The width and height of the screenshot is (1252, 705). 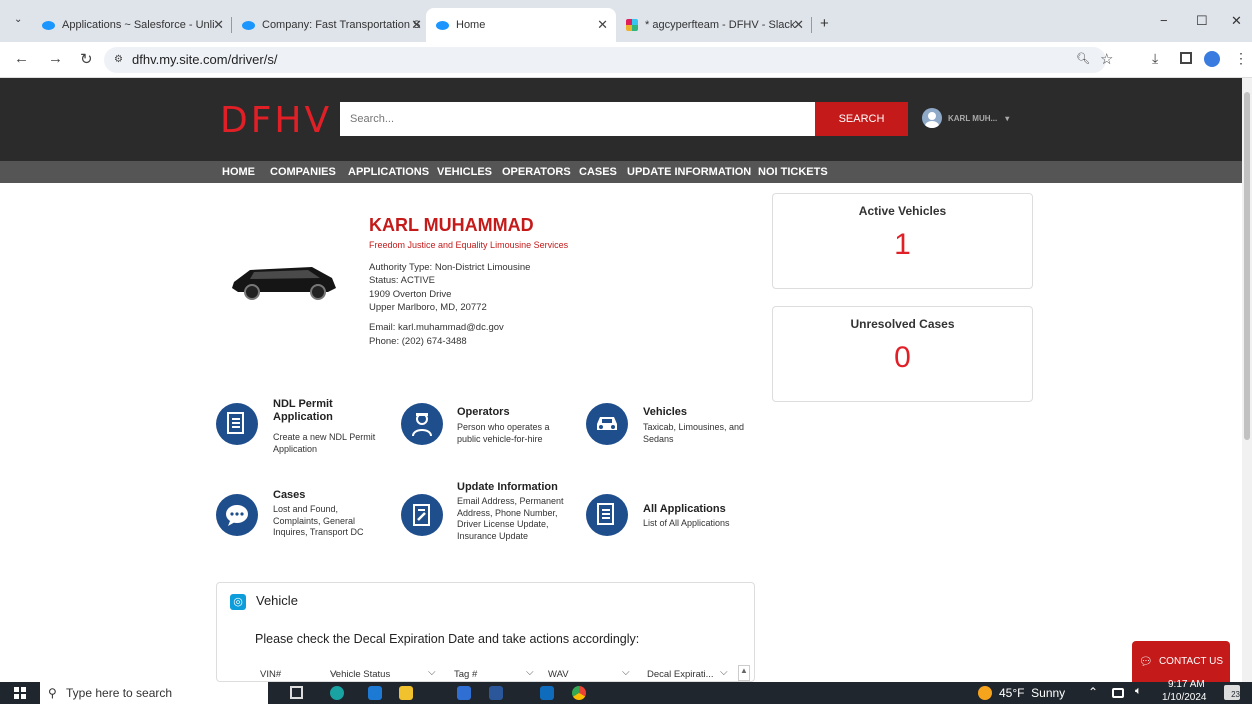 I want to click on unresolved-cases-label: Unresolved Cases, so click(x=902, y=324).